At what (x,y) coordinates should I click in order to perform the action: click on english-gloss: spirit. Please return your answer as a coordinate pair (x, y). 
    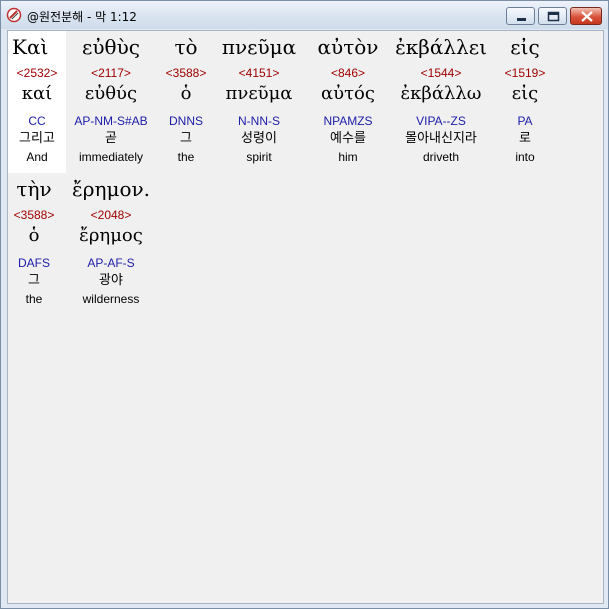
    Looking at the image, I should click on (259, 157).